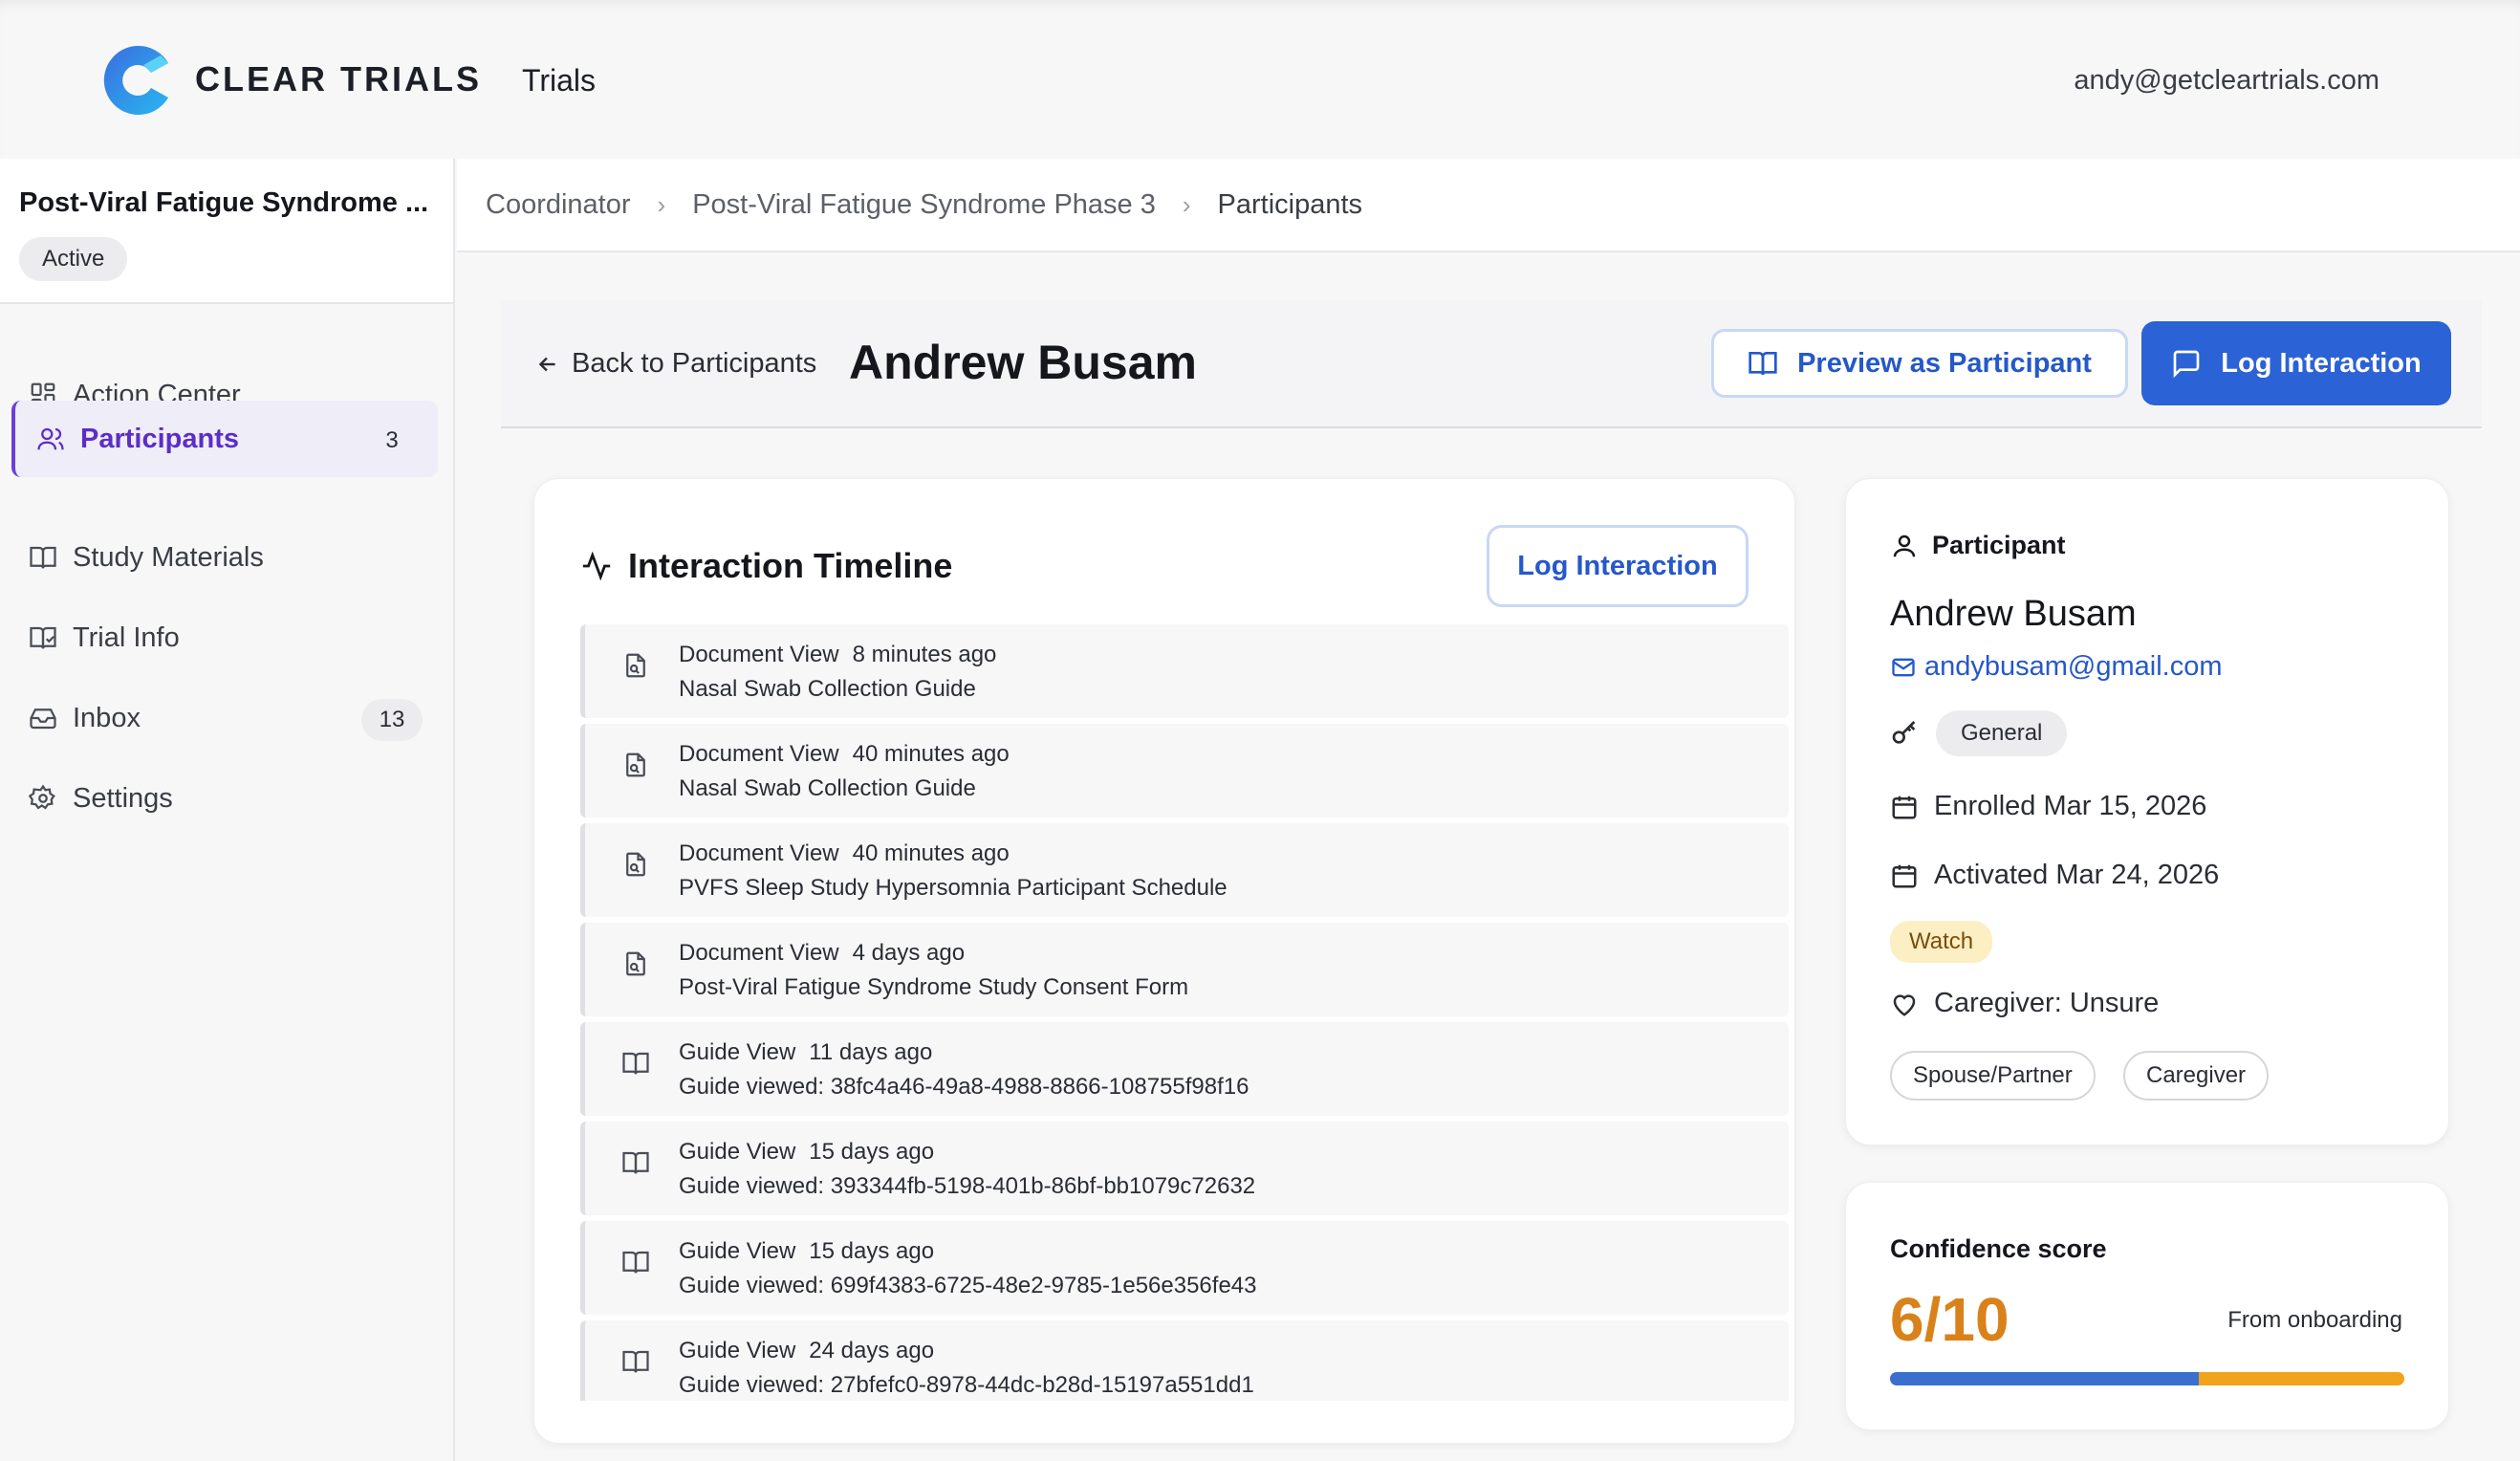  Describe the element at coordinates (338, 79) in the screenshot. I see `brand-name: CLEAR TRIALS` at that location.